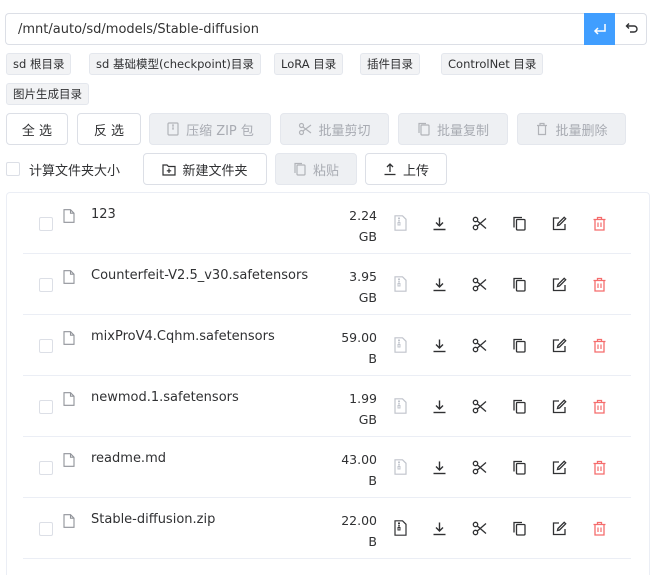  What do you see at coordinates (334, 129) in the screenshot?
I see `batch-cut-button: 批量剪切` at bounding box center [334, 129].